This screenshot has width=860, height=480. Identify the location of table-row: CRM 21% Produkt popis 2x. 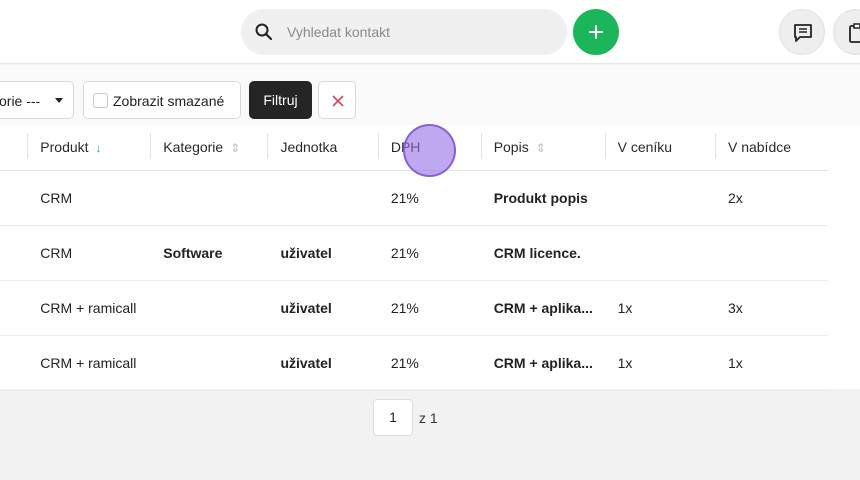
(414, 198).